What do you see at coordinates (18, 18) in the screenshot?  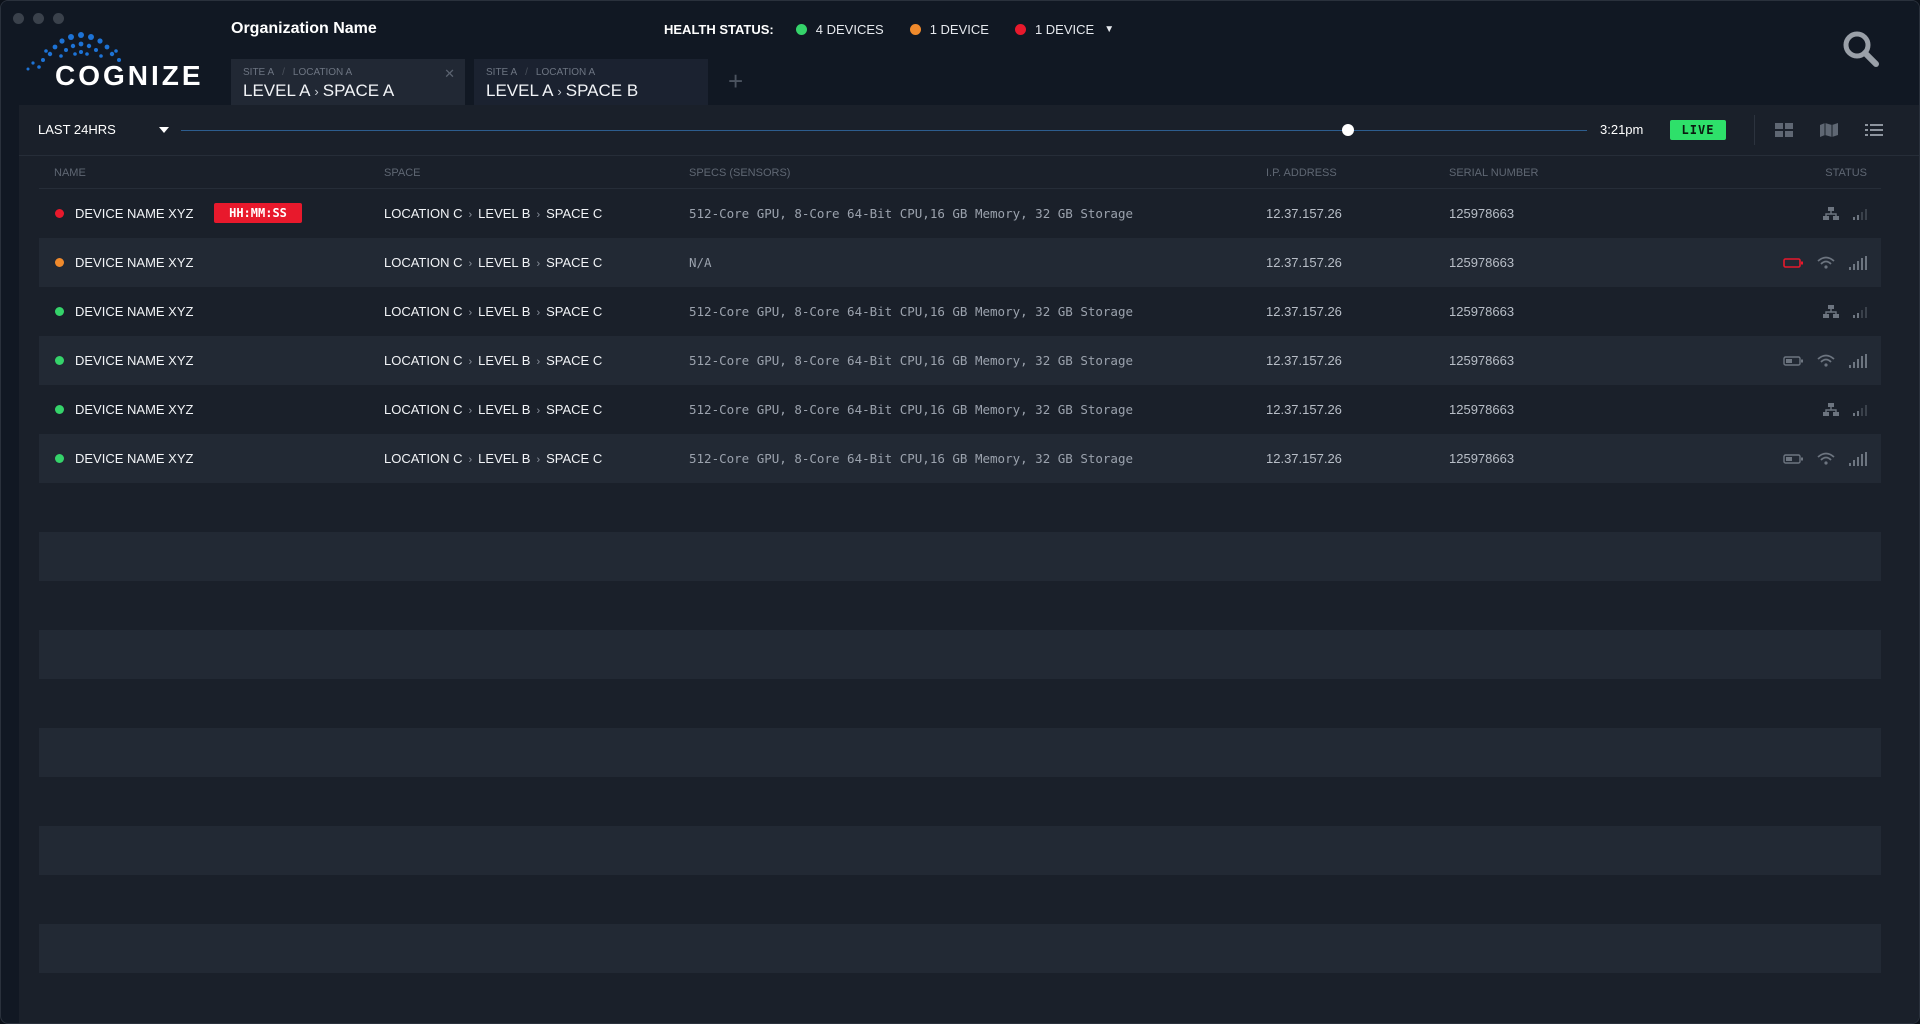 I see `window-close-control` at bounding box center [18, 18].